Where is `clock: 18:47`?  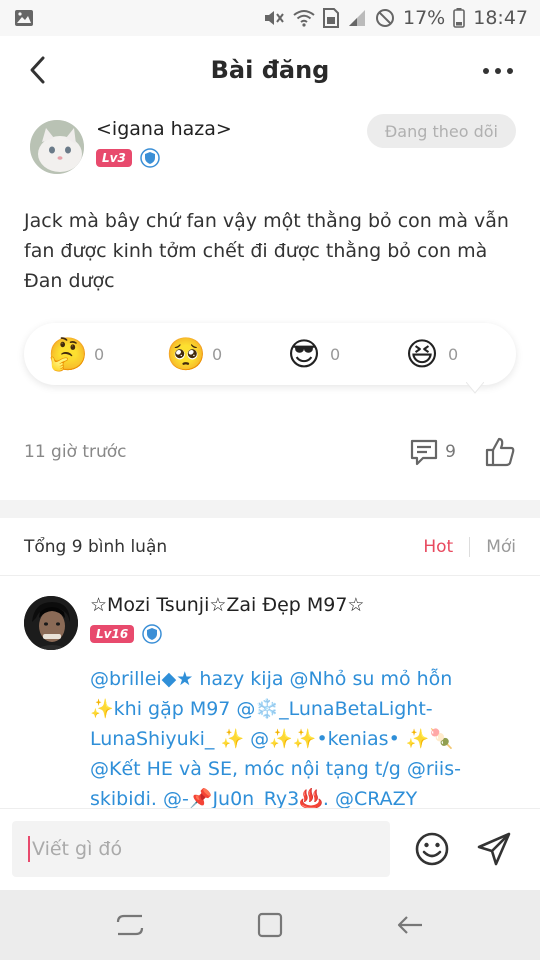 clock: 18:47 is located at coordinates (500, 18).